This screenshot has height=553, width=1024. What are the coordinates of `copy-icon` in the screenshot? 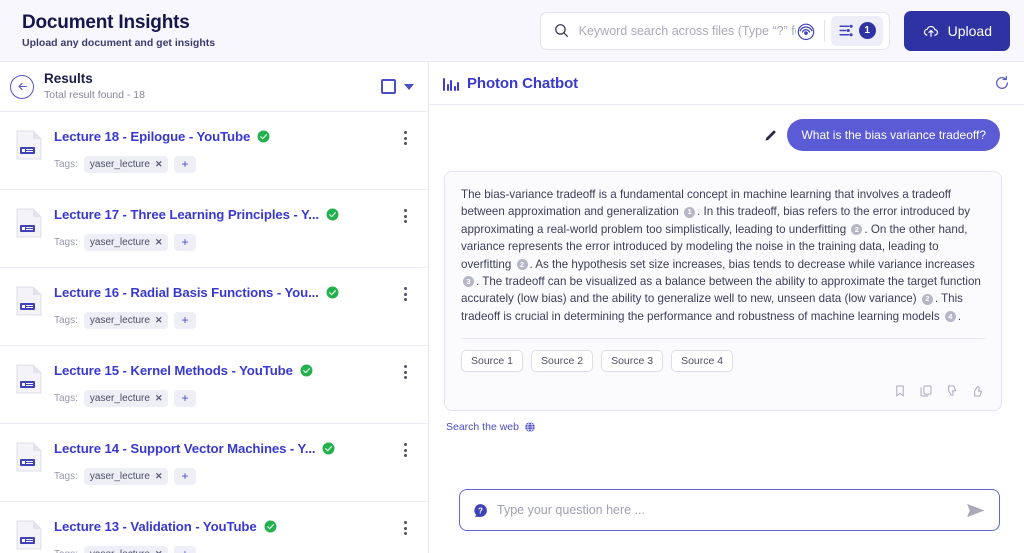 It's located at (926, 391).